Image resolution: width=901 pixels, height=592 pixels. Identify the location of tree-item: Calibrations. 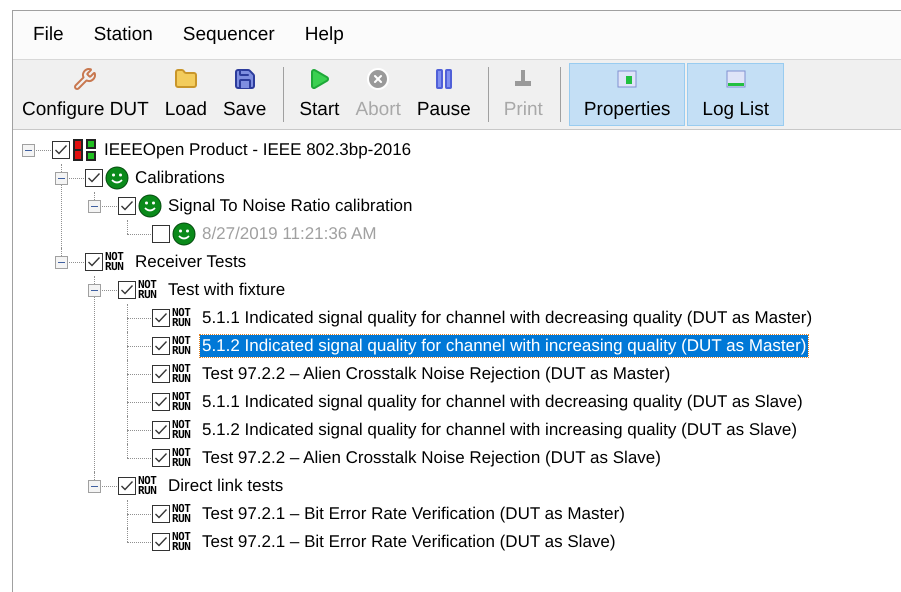
(180, 178).